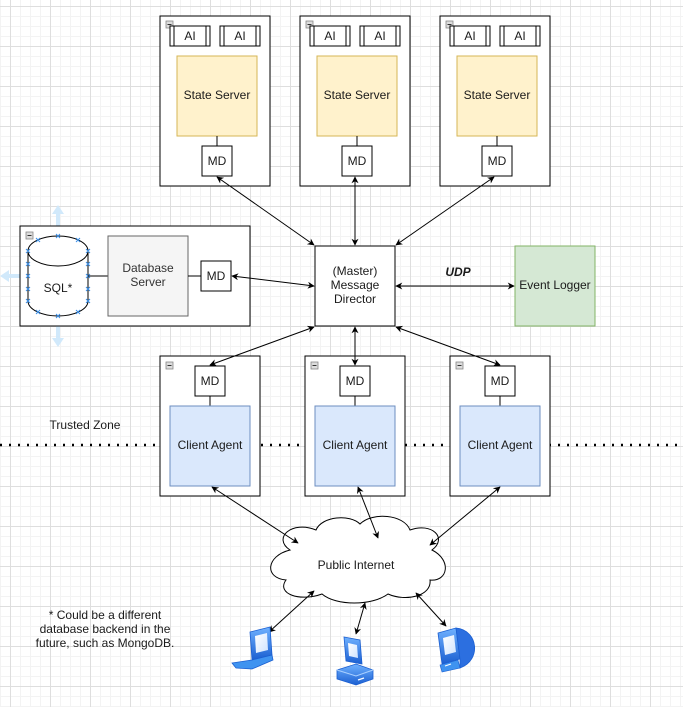 This screenshot has height=707, width=683. I want to click on master-md-label-line2: Message, so click(355, 285).